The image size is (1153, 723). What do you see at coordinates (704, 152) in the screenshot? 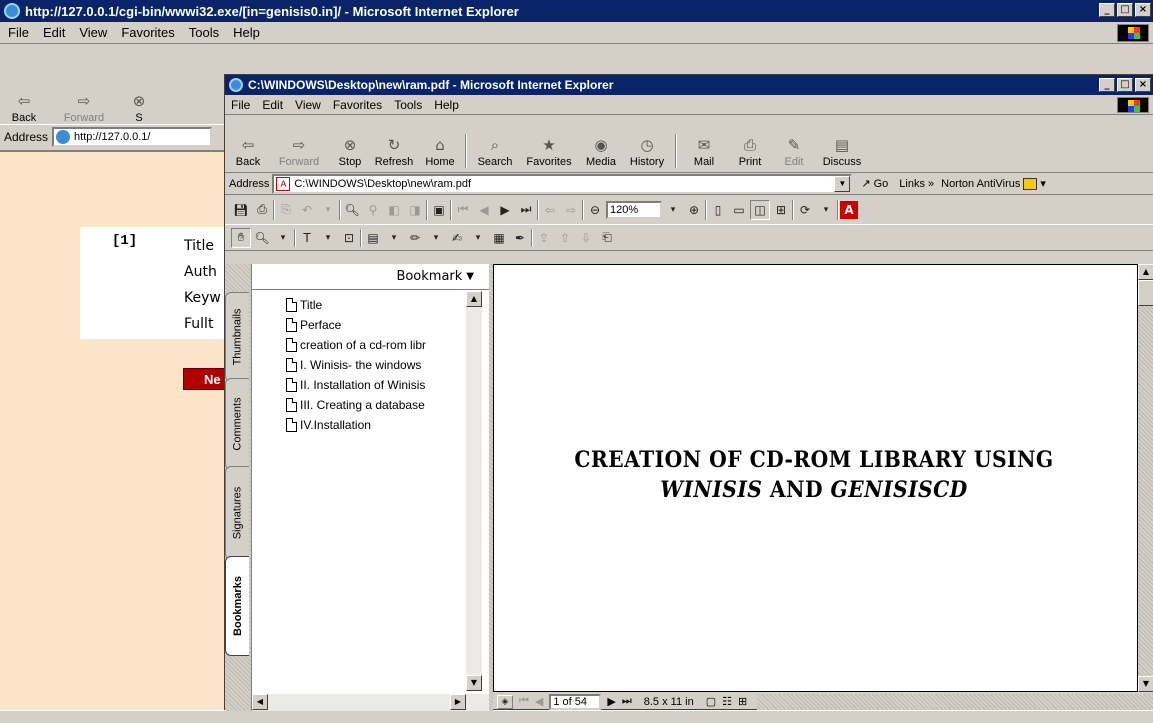
I see `mail-button: ✉ Mail` at bounding box center [704, 152].